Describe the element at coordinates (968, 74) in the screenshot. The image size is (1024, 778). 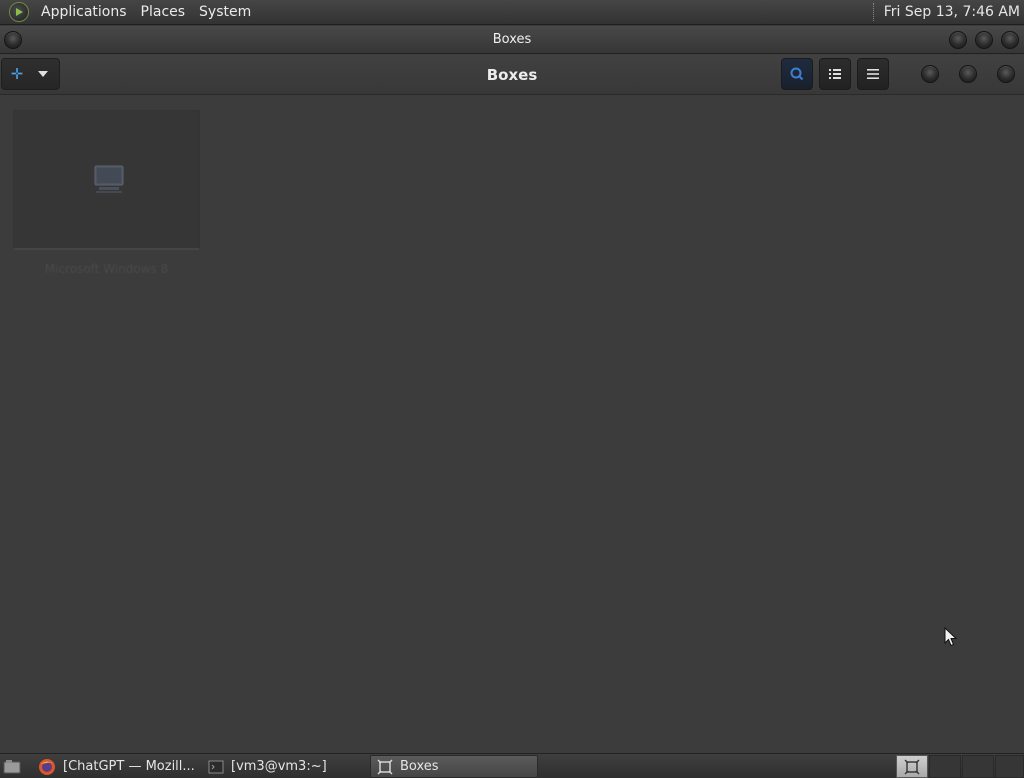
I see `header-maximize-icon` at that location.